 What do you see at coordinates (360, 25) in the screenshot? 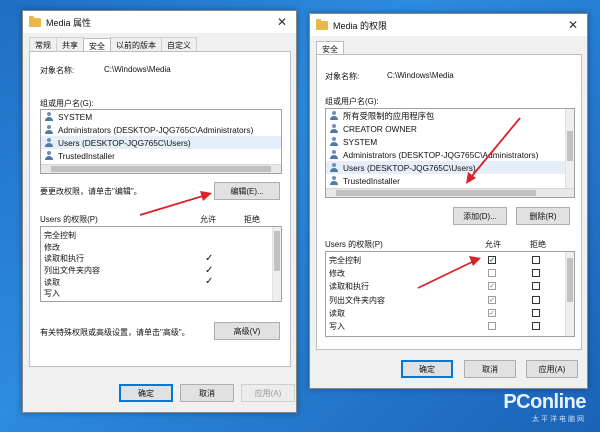
I see `window-title: Media 的权限` at bounding box center [360, 25].